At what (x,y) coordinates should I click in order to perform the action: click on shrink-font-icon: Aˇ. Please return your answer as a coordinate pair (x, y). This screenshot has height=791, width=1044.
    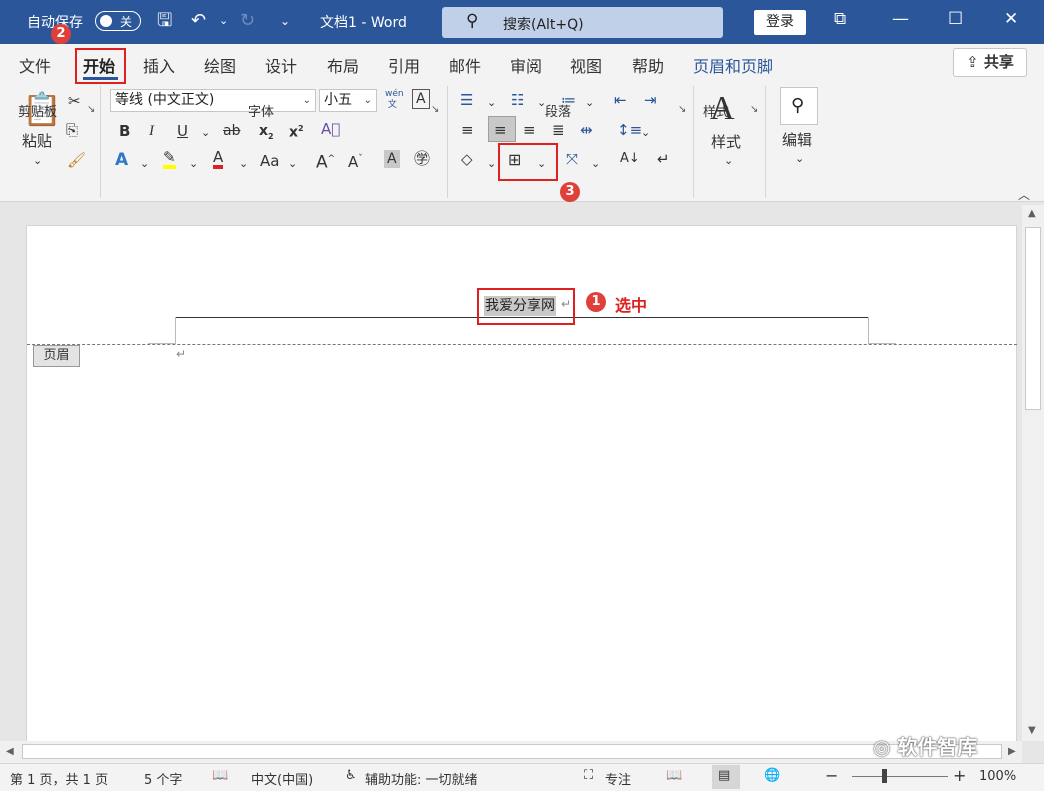
    Looking at the image, I should click on (355, 160).